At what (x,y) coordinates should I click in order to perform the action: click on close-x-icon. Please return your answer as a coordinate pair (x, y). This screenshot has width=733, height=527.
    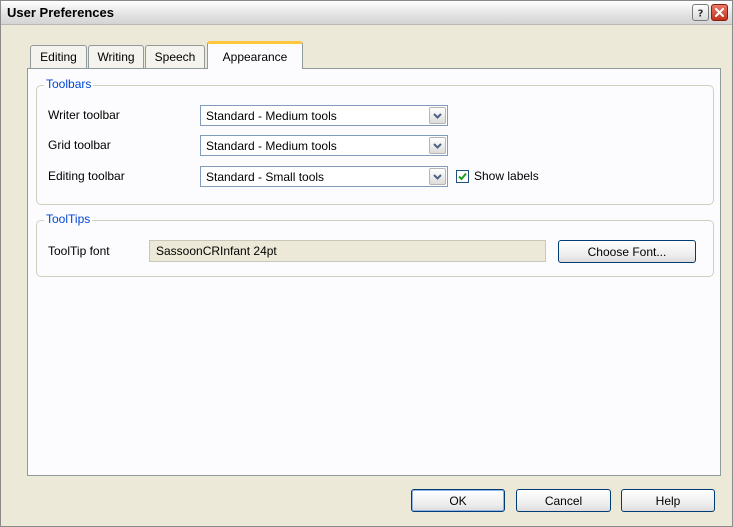
    Looking at the image, I should click on (719, 12).